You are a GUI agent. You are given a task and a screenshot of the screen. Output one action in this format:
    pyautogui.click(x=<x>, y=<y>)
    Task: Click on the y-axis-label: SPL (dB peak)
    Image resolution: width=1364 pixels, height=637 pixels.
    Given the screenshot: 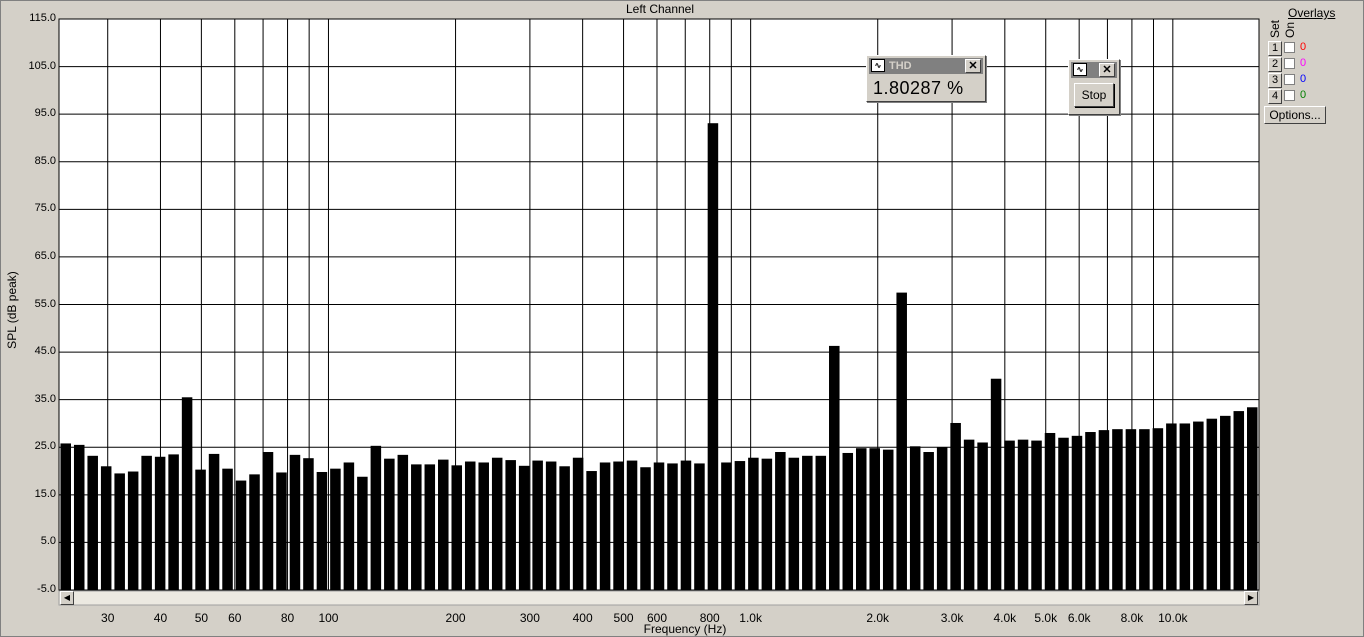 What is the action you would take?
    pyautogui.click(x=12, y=310)
    